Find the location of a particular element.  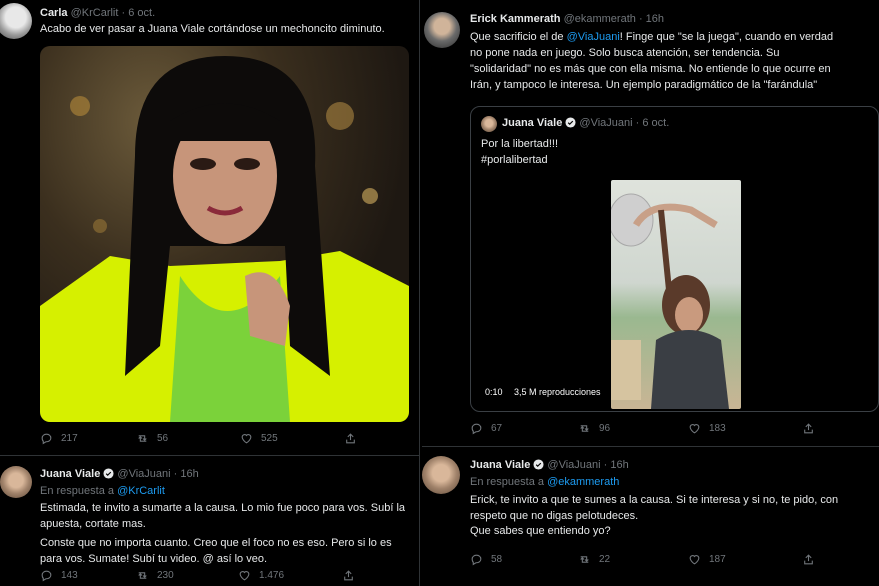

reply-context: En respuesta a @KrCarlit is located at coordinates (102, 491).